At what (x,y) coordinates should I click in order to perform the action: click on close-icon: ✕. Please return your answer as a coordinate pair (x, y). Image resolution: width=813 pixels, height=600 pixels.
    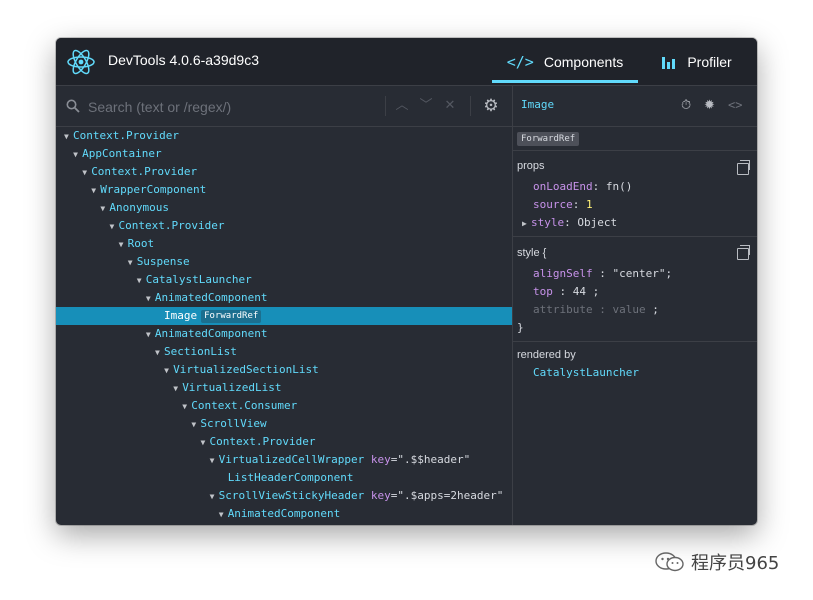
    Looking at the image, I should click on (450, 105).